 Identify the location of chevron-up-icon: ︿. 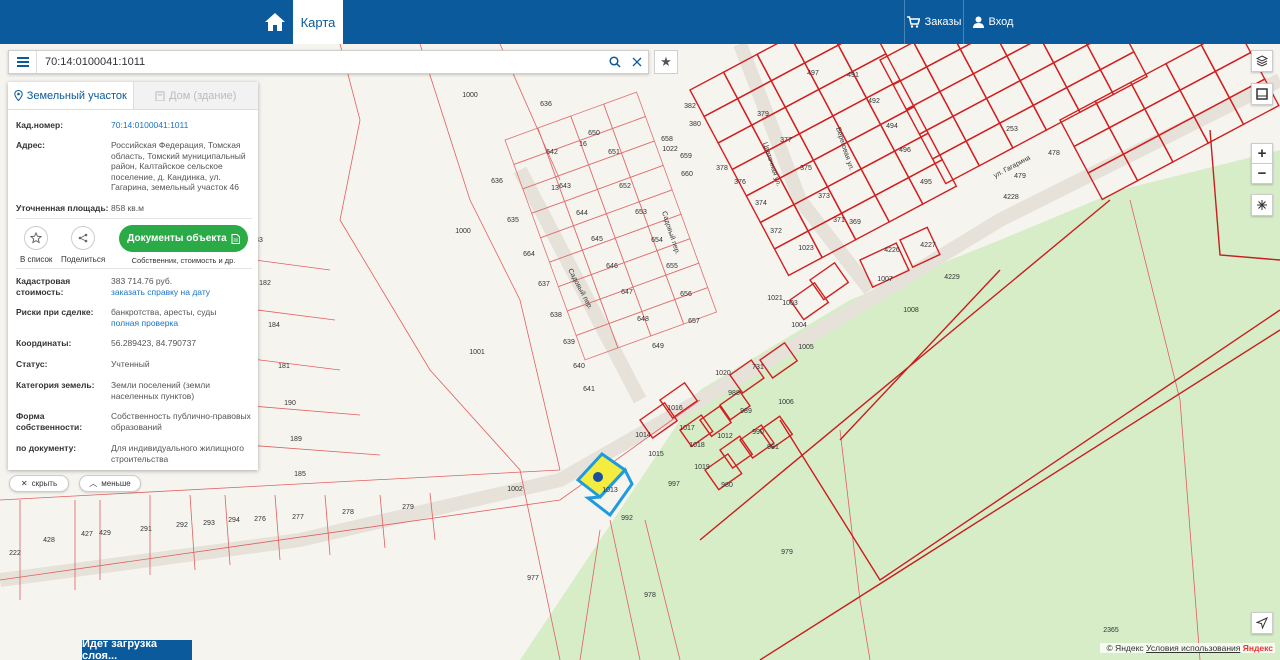
(93, 483).